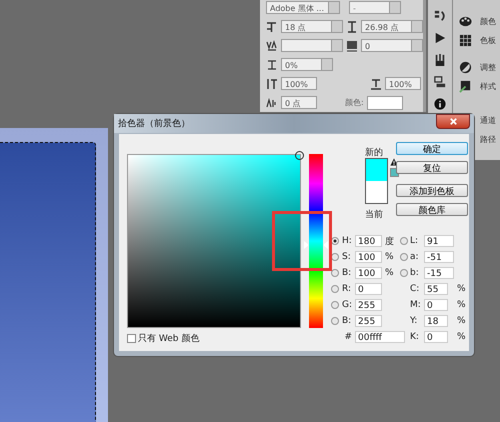 This screenshot has height=422, width=500. Describe the element at coordinates (347, 241) in the screenshot. I see `field-label: H:` at that location.